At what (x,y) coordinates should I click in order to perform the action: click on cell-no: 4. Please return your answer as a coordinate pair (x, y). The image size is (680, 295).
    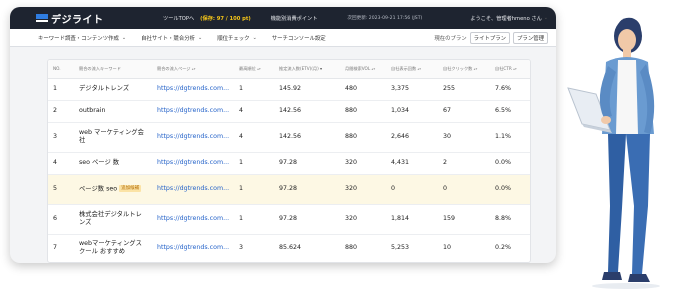
    Looking at the image, I should click on (61, 163).